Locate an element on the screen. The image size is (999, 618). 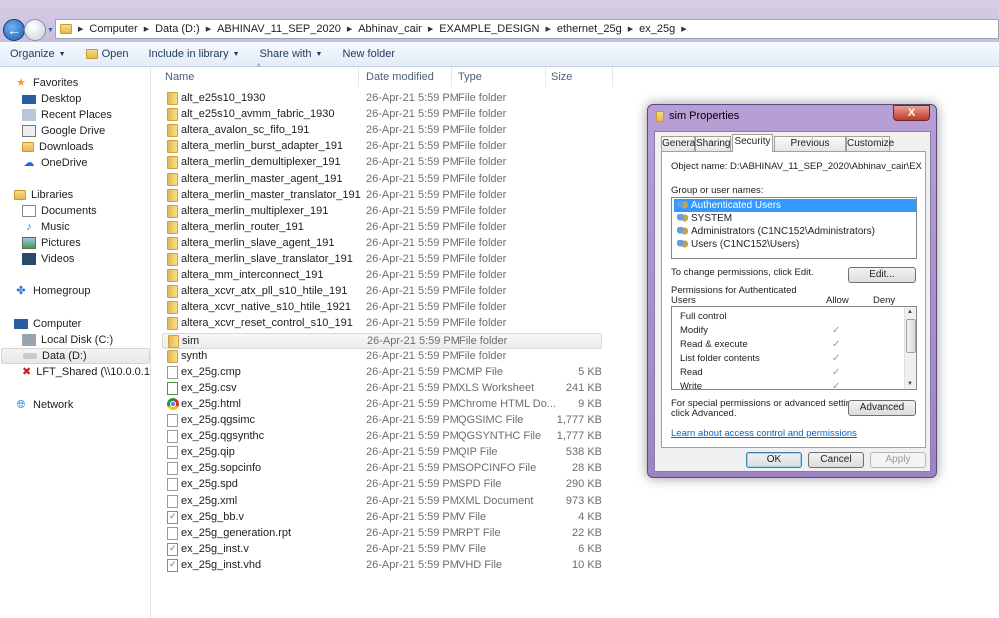
ok-button: OK is located at coordinates (774, 460).